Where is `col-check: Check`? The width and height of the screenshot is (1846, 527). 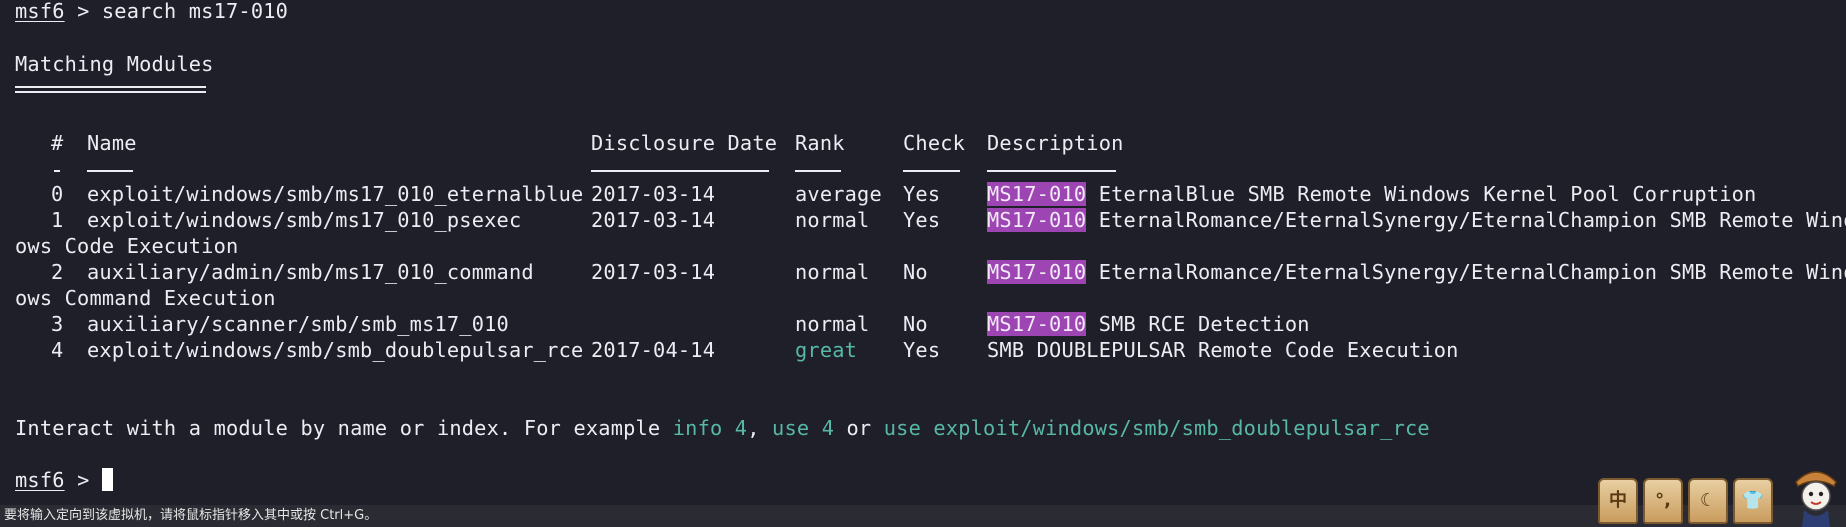 col-check: Check is located at coordinates (934, 143).